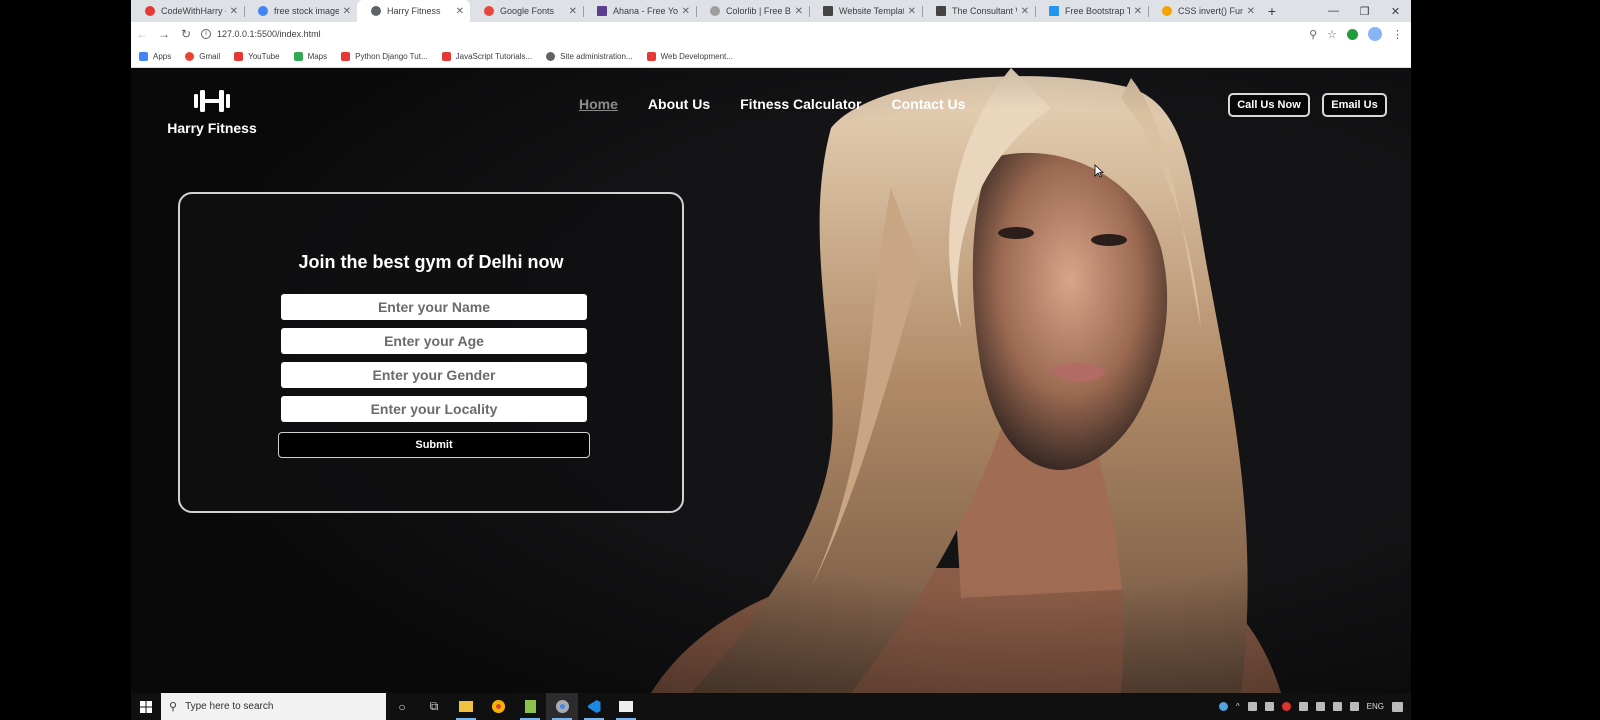  I want to click on forward-icon: →, so click(164, 34).